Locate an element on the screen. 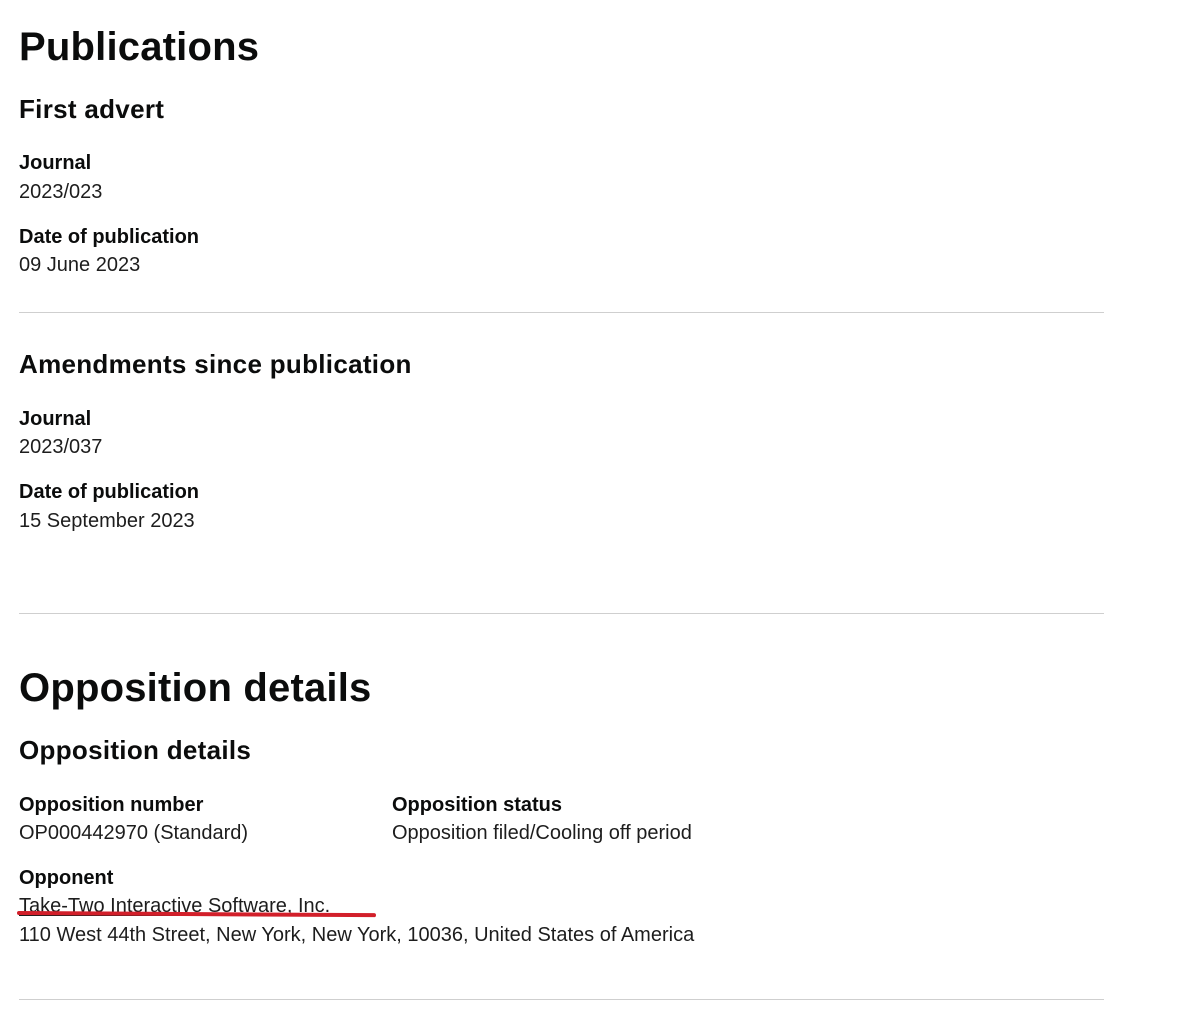 The height and width of the screenshot is (1016, 1200). opposition-status-value: Opposition filed/Cooling off period is located at coordinates (542, 833).